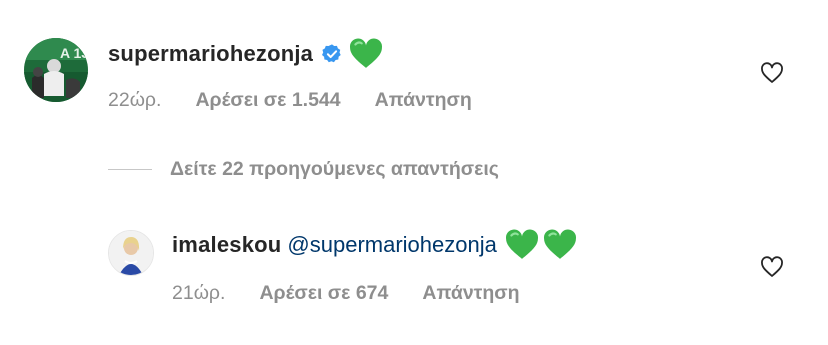 The width and height of the screenshot is (828, 345). What do you see at coordinates (198, 293) in the screenshot?
I see `timestamp: 21ώρ.` at bounding box center [198, 293].